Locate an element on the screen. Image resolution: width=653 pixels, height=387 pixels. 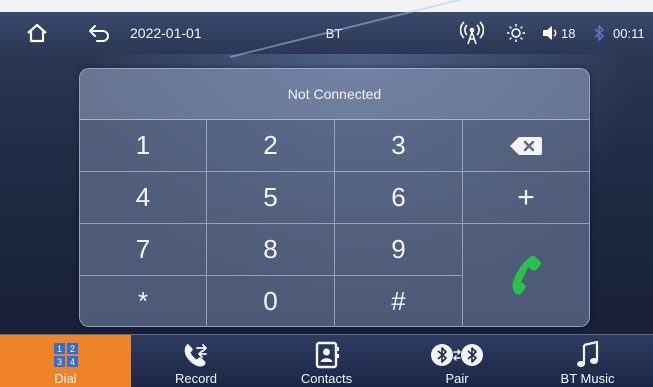
call-button is located at coordinates (526, 275).